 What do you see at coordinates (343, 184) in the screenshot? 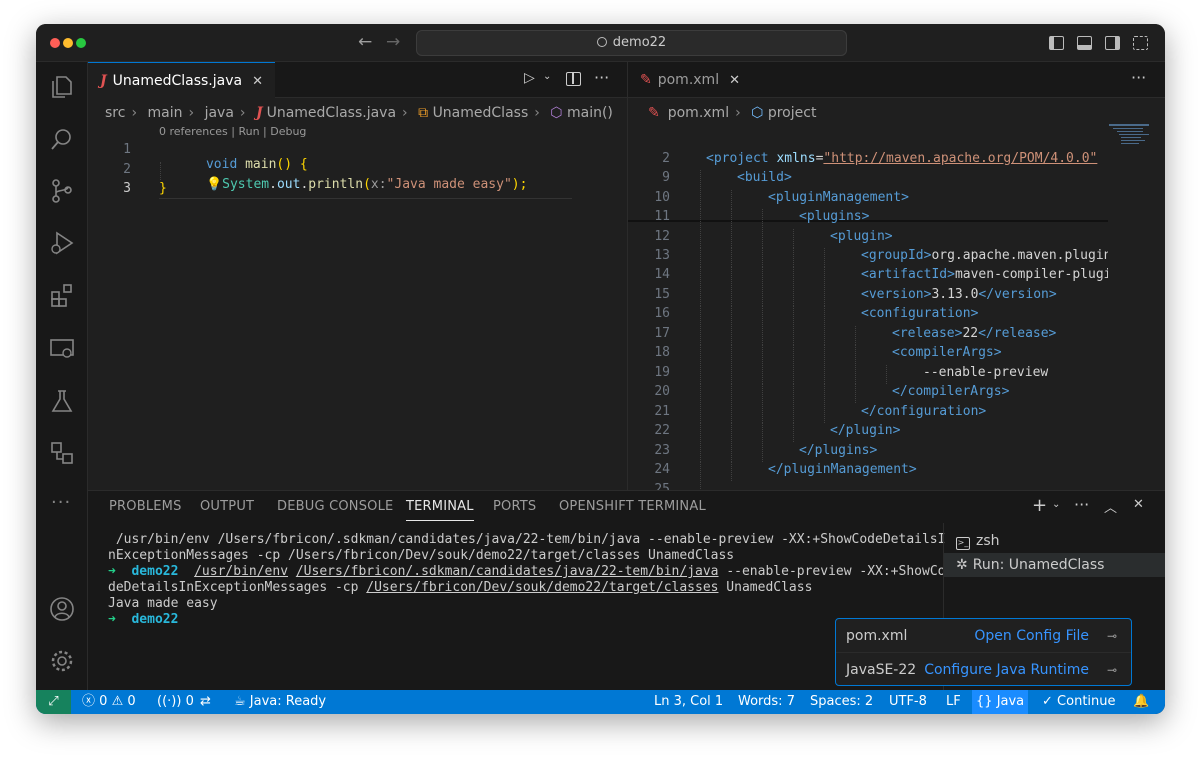
I see `code-line: 💡System.out.println(x:"Java made easy");` at bounding box center [343, 184].